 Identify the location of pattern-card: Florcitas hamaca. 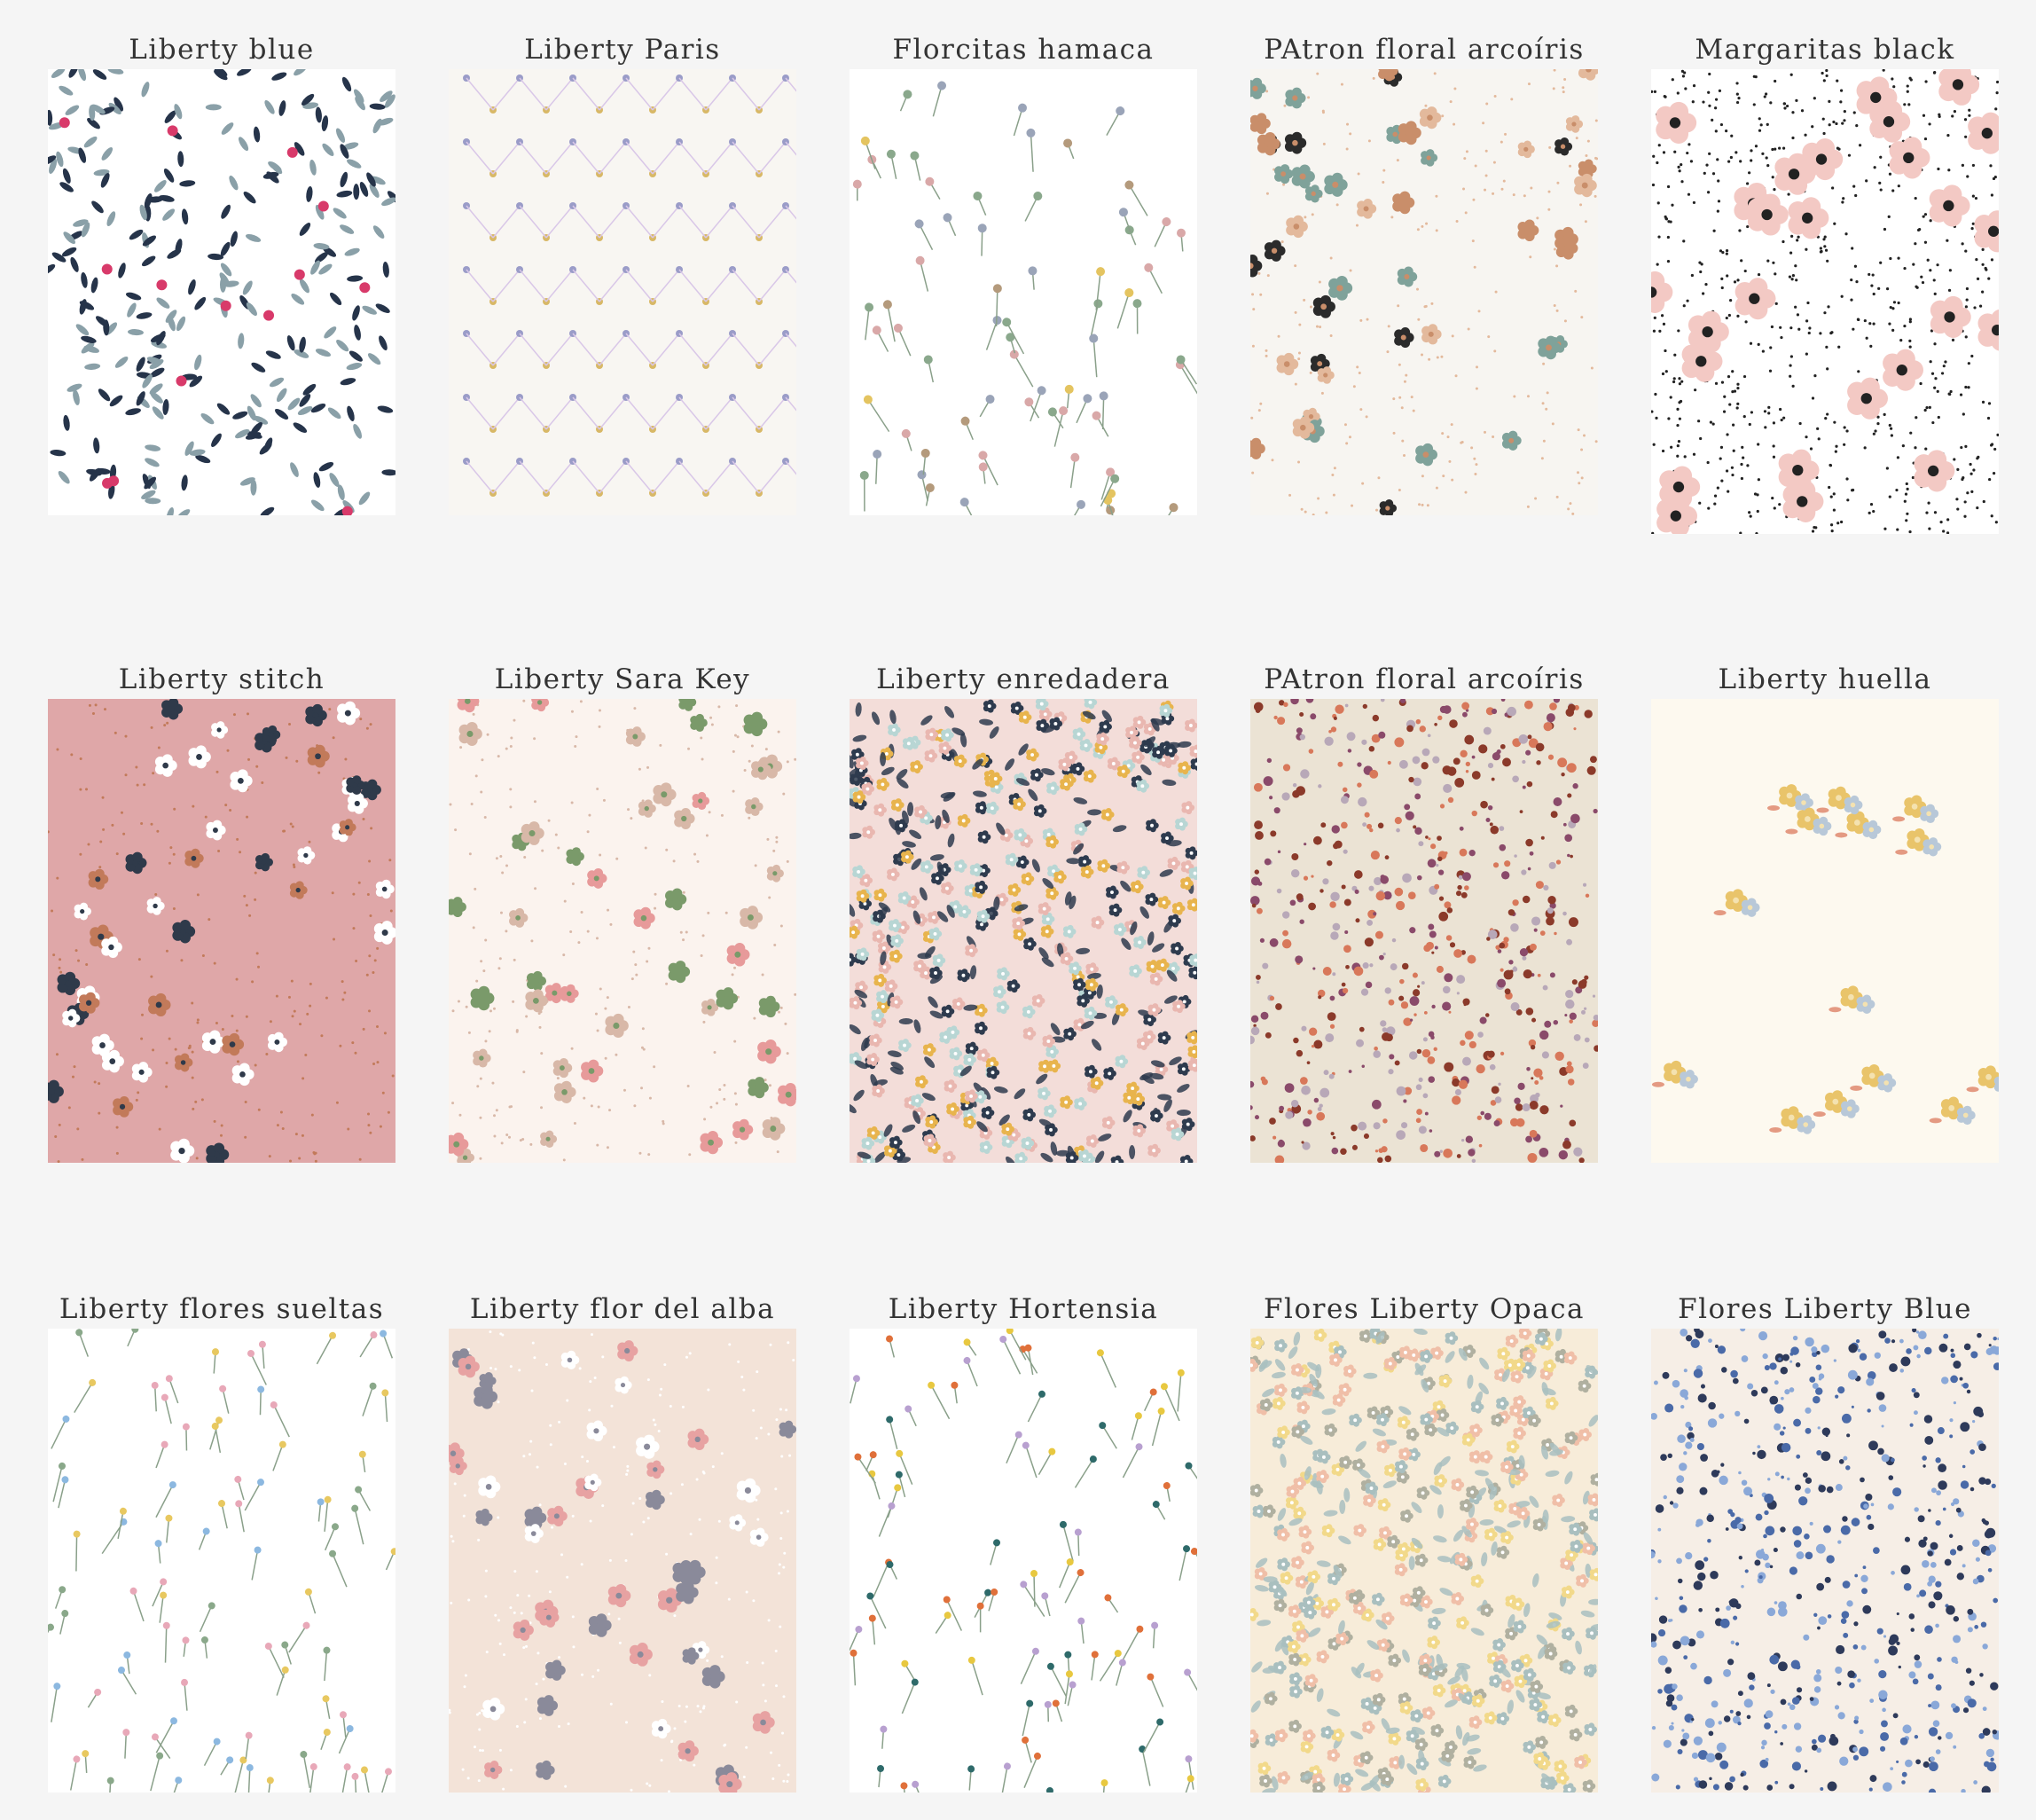
(1023, 272).